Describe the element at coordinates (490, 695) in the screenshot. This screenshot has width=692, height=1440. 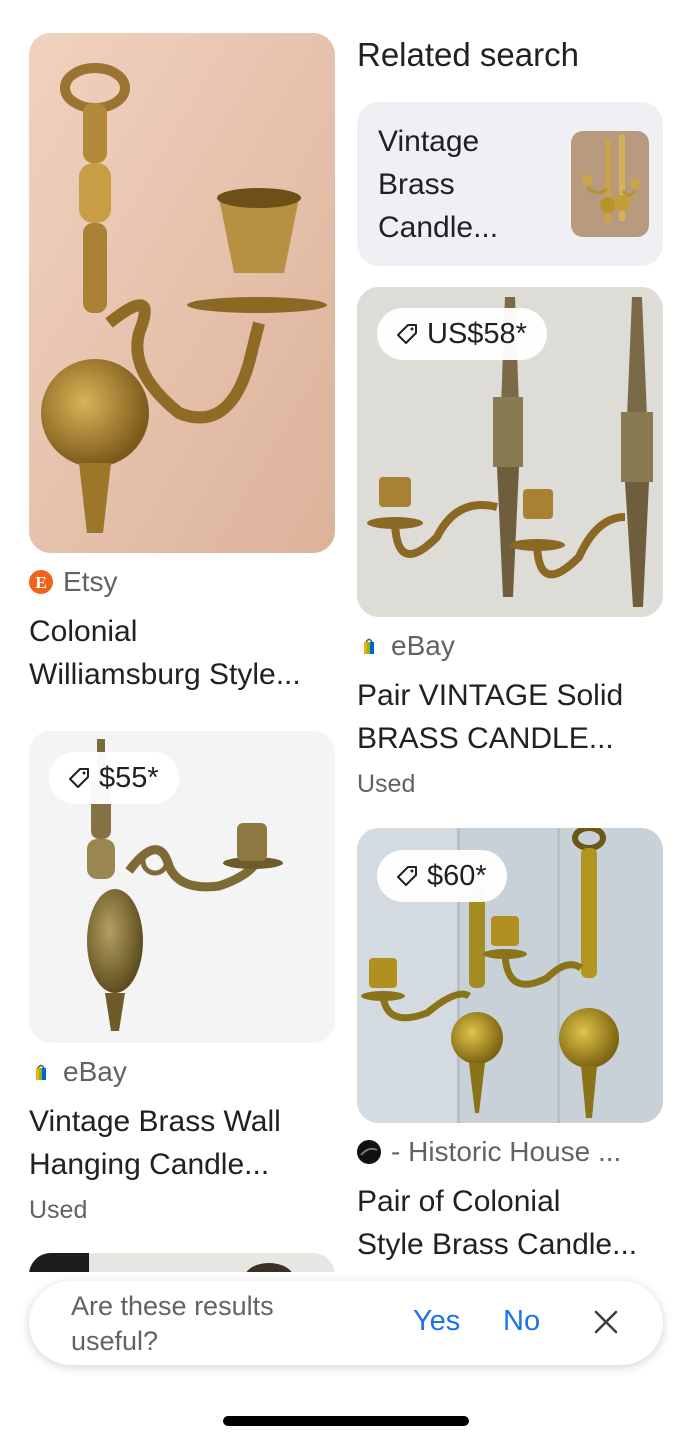
I see `result-title-line: Pair VINTAGE Solid` at that location.